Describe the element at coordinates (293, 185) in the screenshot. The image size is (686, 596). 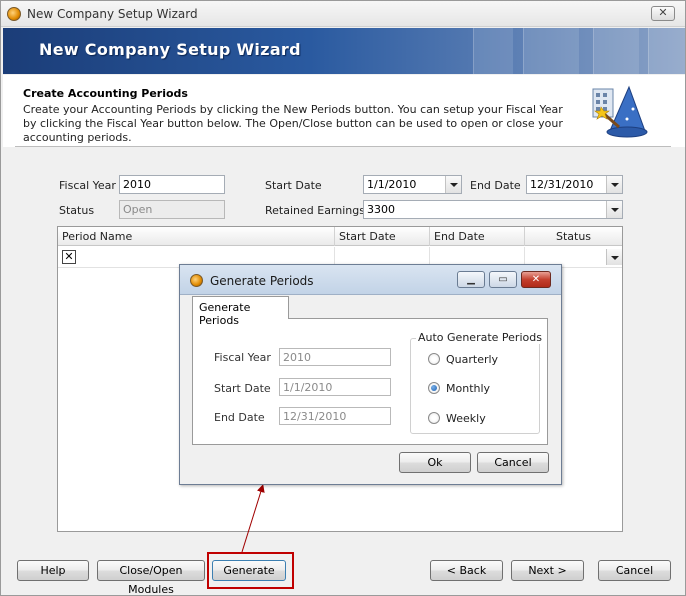
I see `start-date-label: Start Date` at that location.